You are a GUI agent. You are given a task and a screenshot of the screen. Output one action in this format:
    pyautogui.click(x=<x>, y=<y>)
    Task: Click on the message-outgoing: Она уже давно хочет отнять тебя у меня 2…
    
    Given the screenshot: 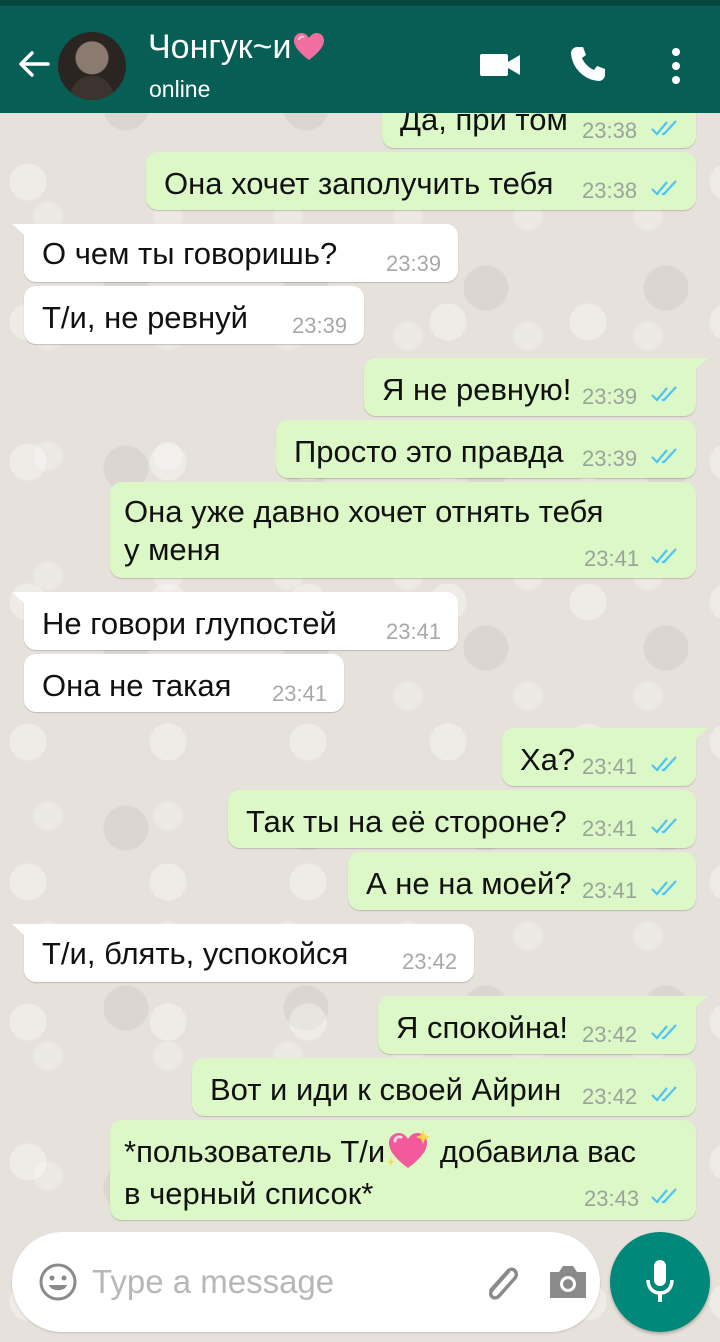 What is the action you would take?
    pyautogui.click(x=403, y=530)
    